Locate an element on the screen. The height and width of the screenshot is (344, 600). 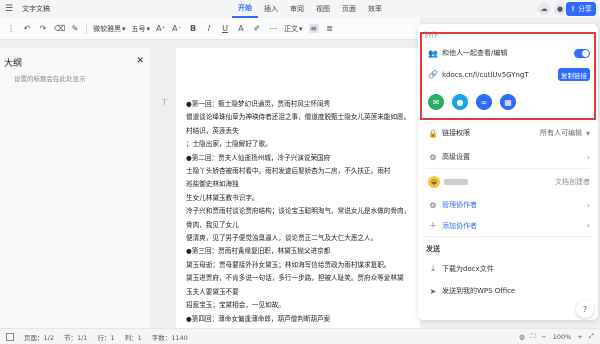
more-icon: ⋯ is located at coordinates (273, 28).